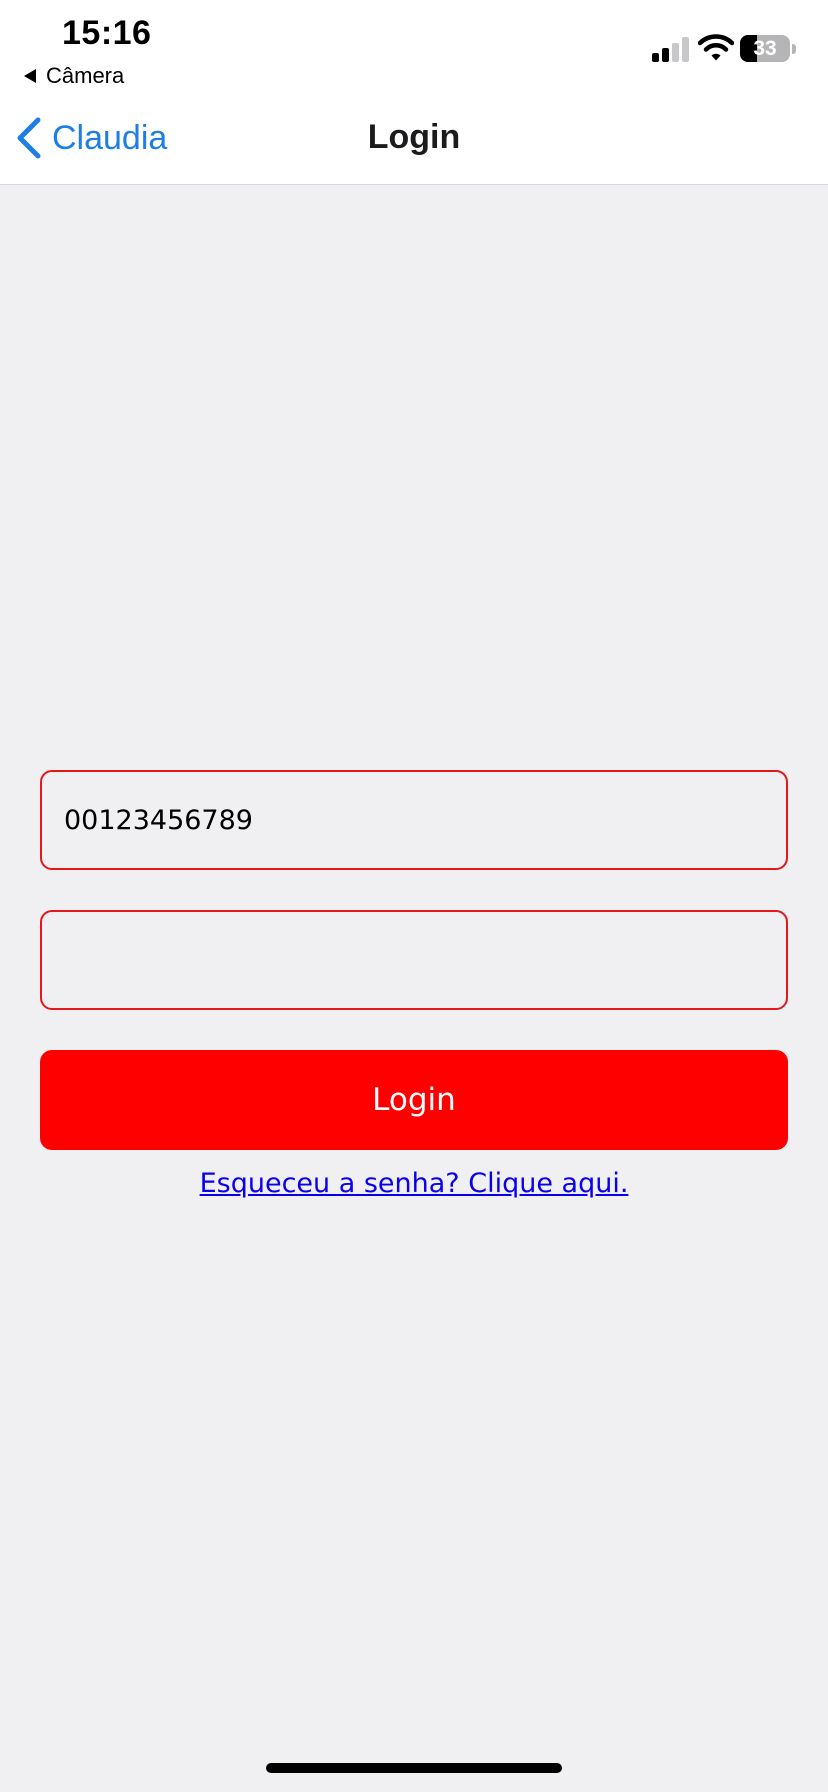  I want to click on password-field, so click(414, 960).